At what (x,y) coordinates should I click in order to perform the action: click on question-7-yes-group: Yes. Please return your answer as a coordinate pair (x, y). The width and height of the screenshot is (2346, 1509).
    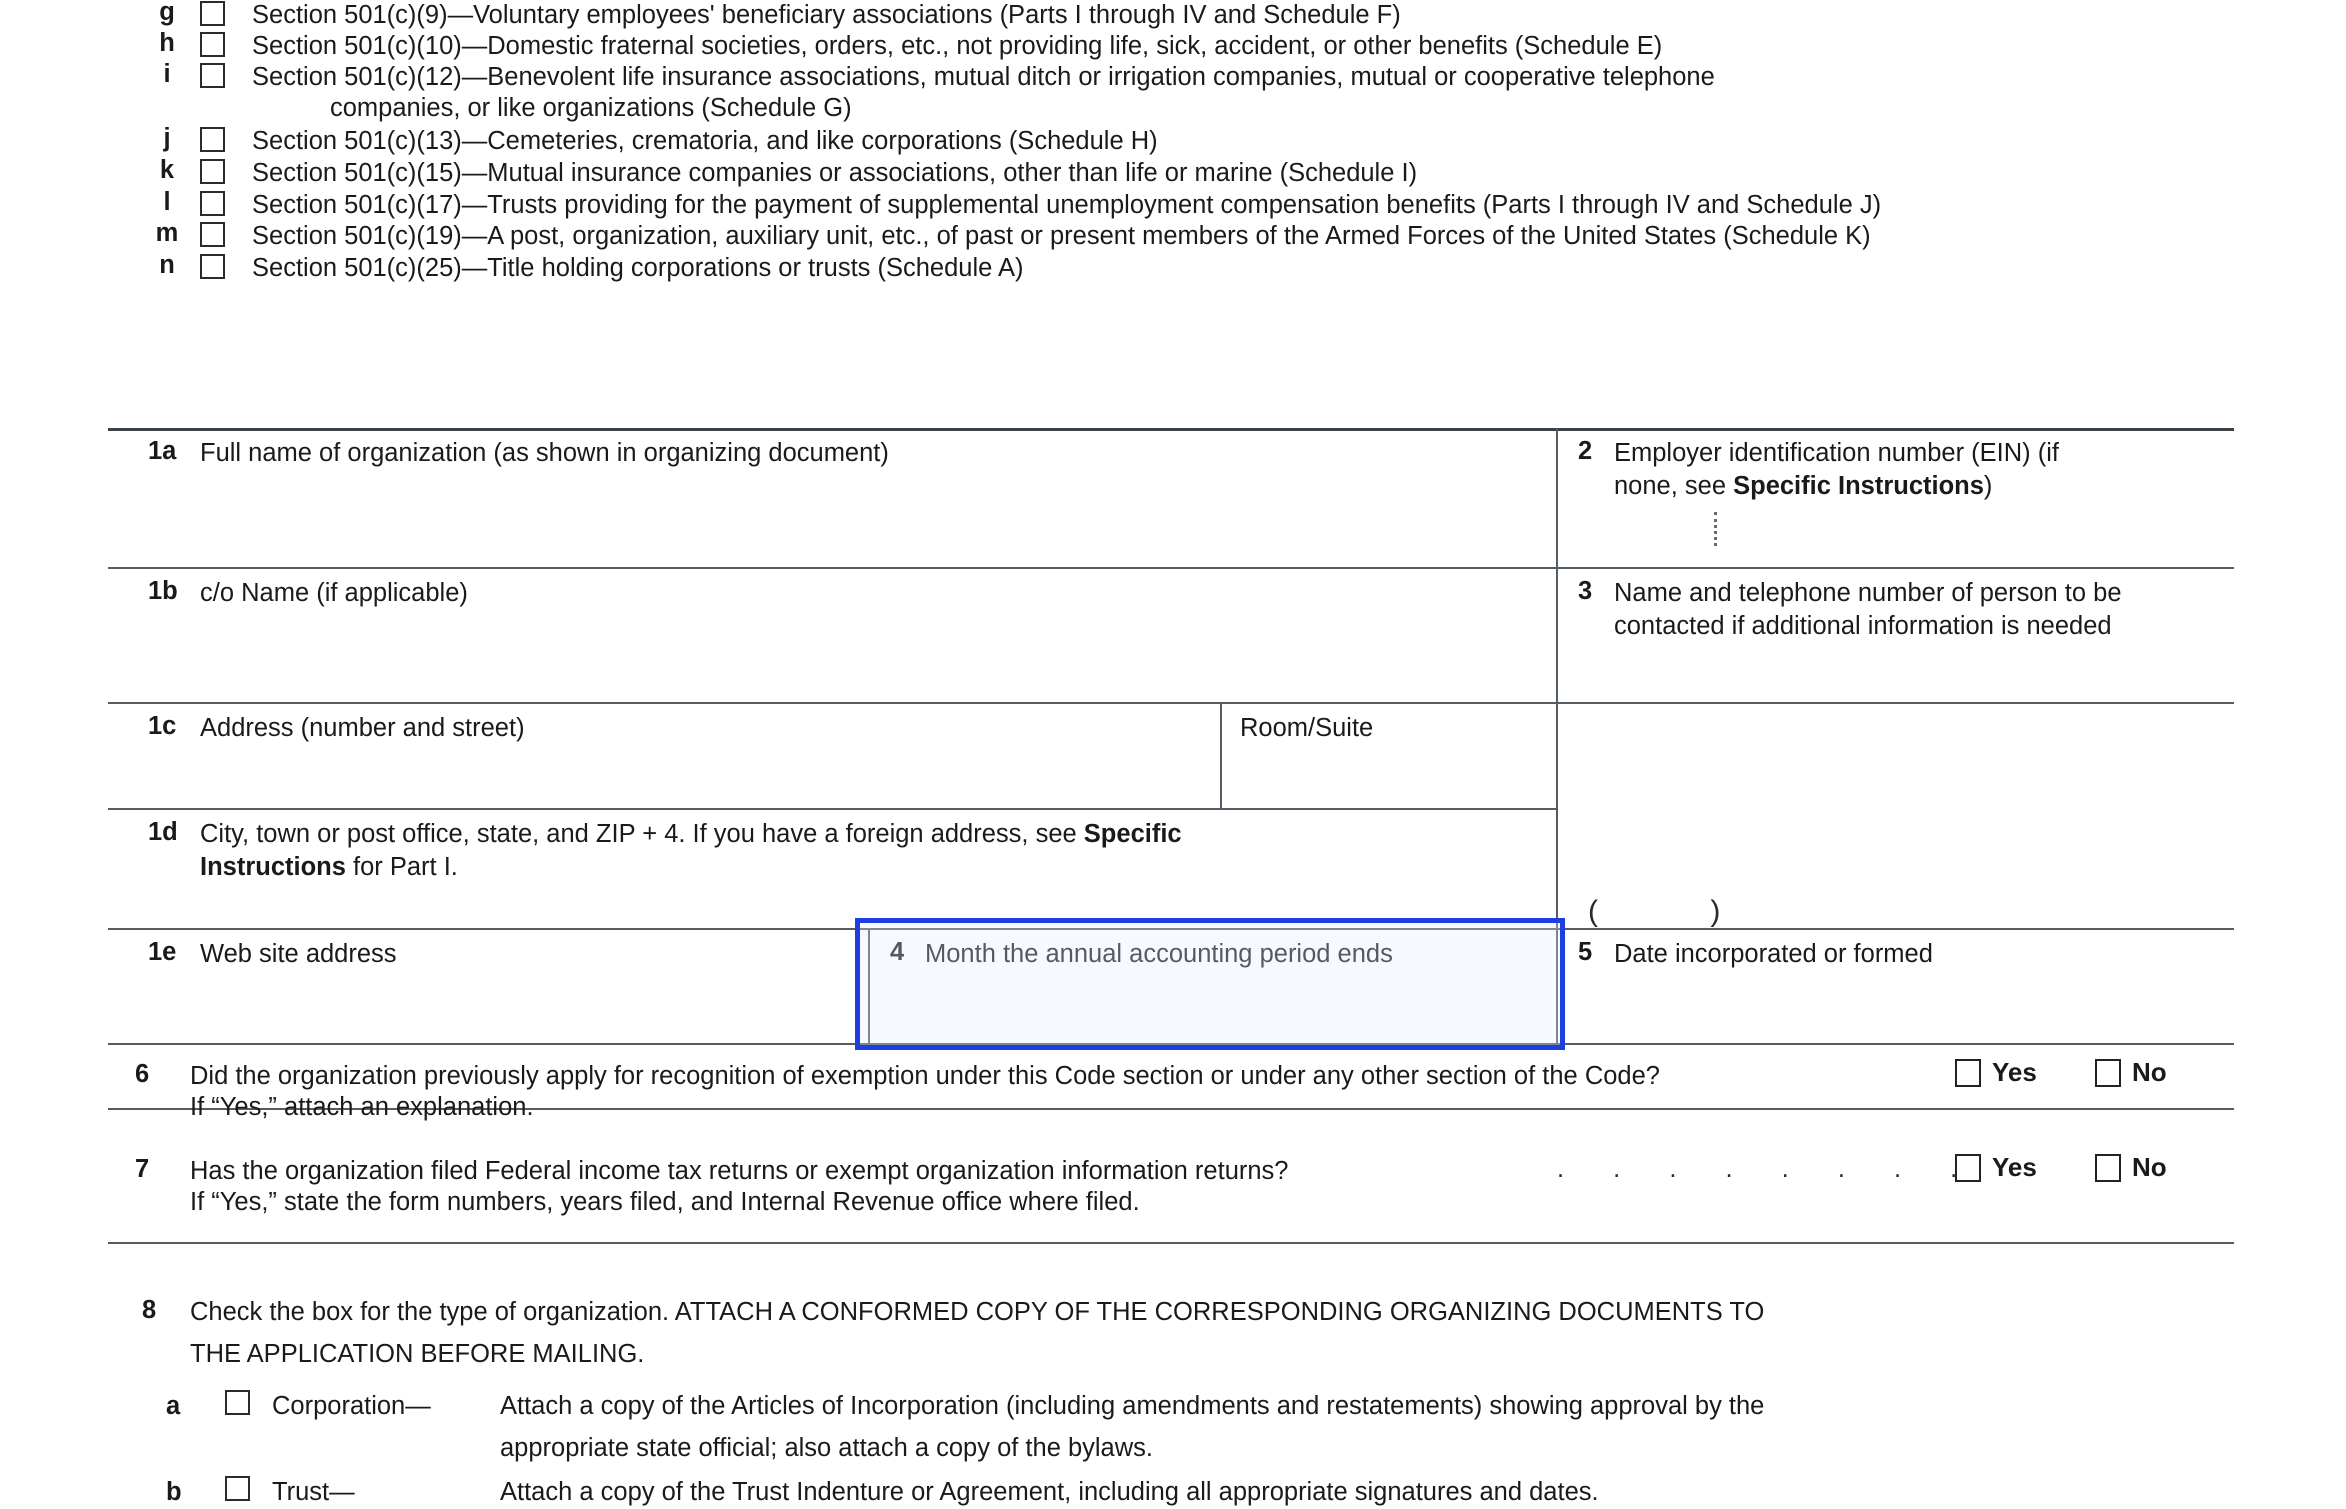
    Looking at the image, I should click on (1996, 1167).